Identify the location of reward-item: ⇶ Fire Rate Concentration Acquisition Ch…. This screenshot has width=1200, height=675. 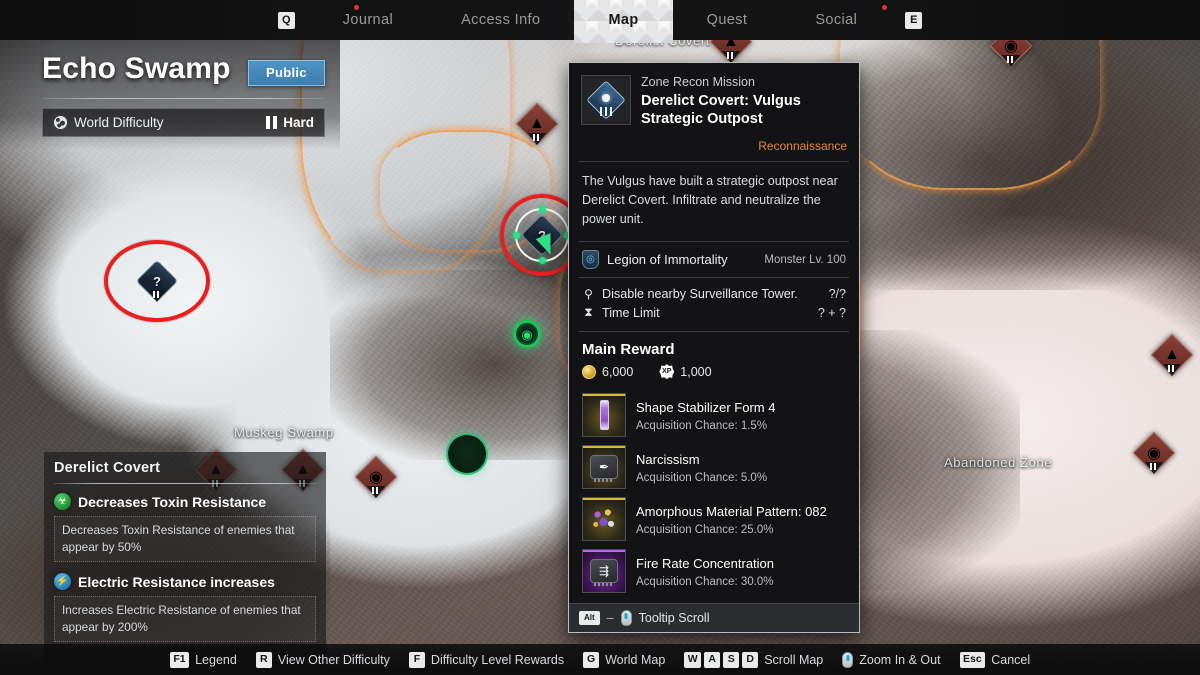
(714, 571).